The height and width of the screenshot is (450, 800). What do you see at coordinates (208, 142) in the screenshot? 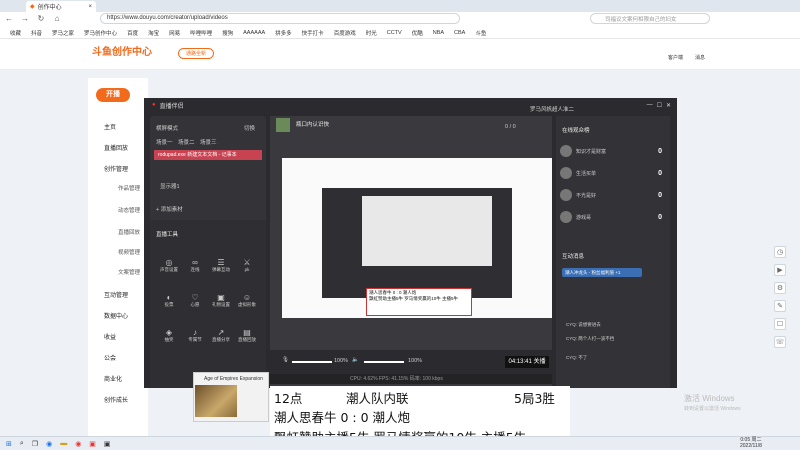
I see `scene-tab: 场景三` at bounding box center [208, 142].